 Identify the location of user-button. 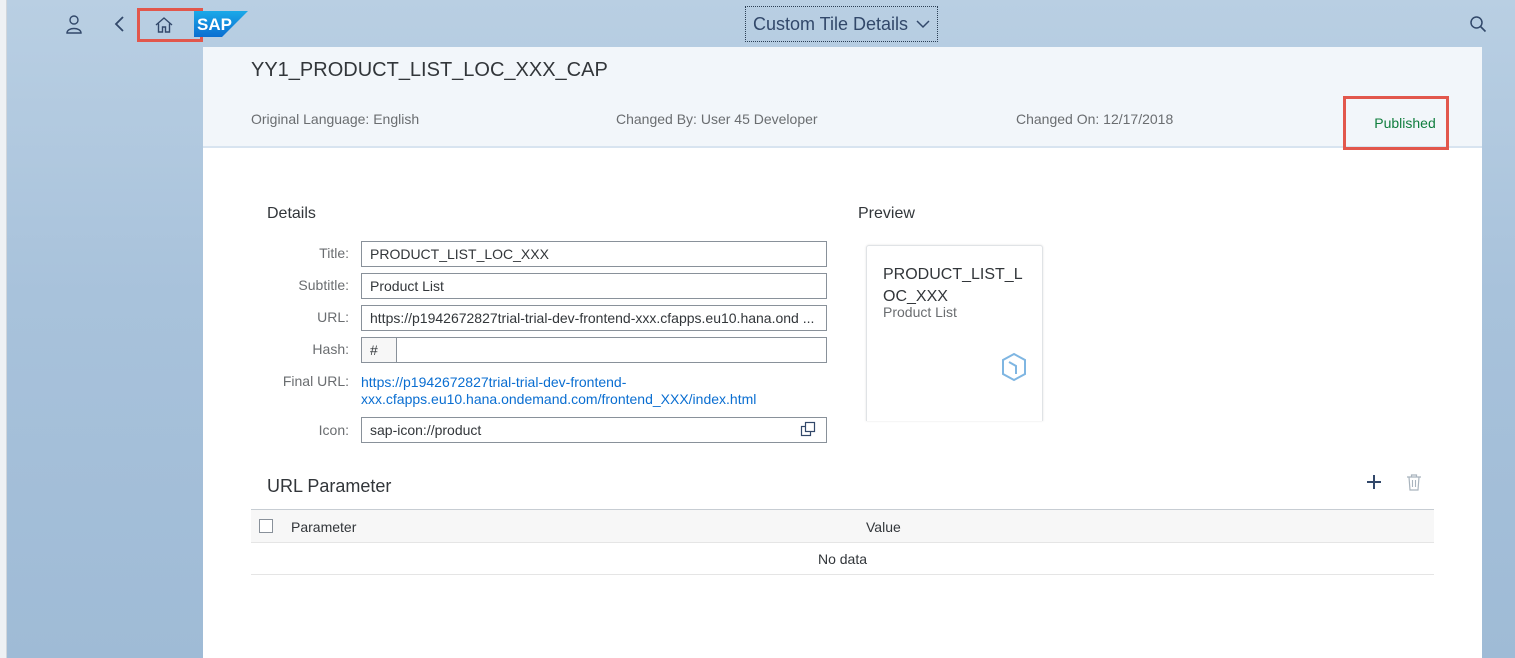
(74, 24).